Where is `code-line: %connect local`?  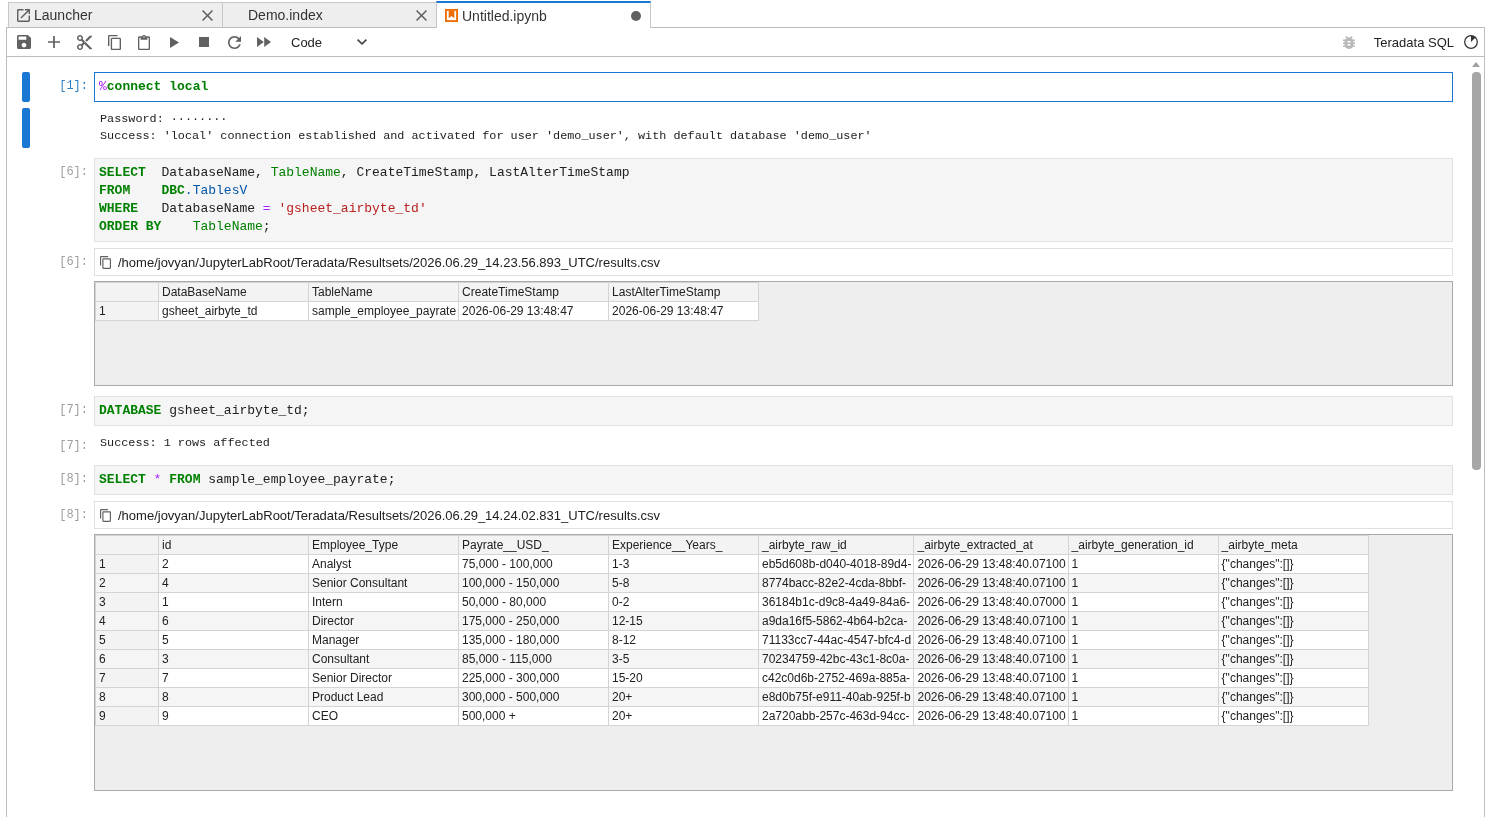 code-line: %connect local is located at coordinates (154, 87).